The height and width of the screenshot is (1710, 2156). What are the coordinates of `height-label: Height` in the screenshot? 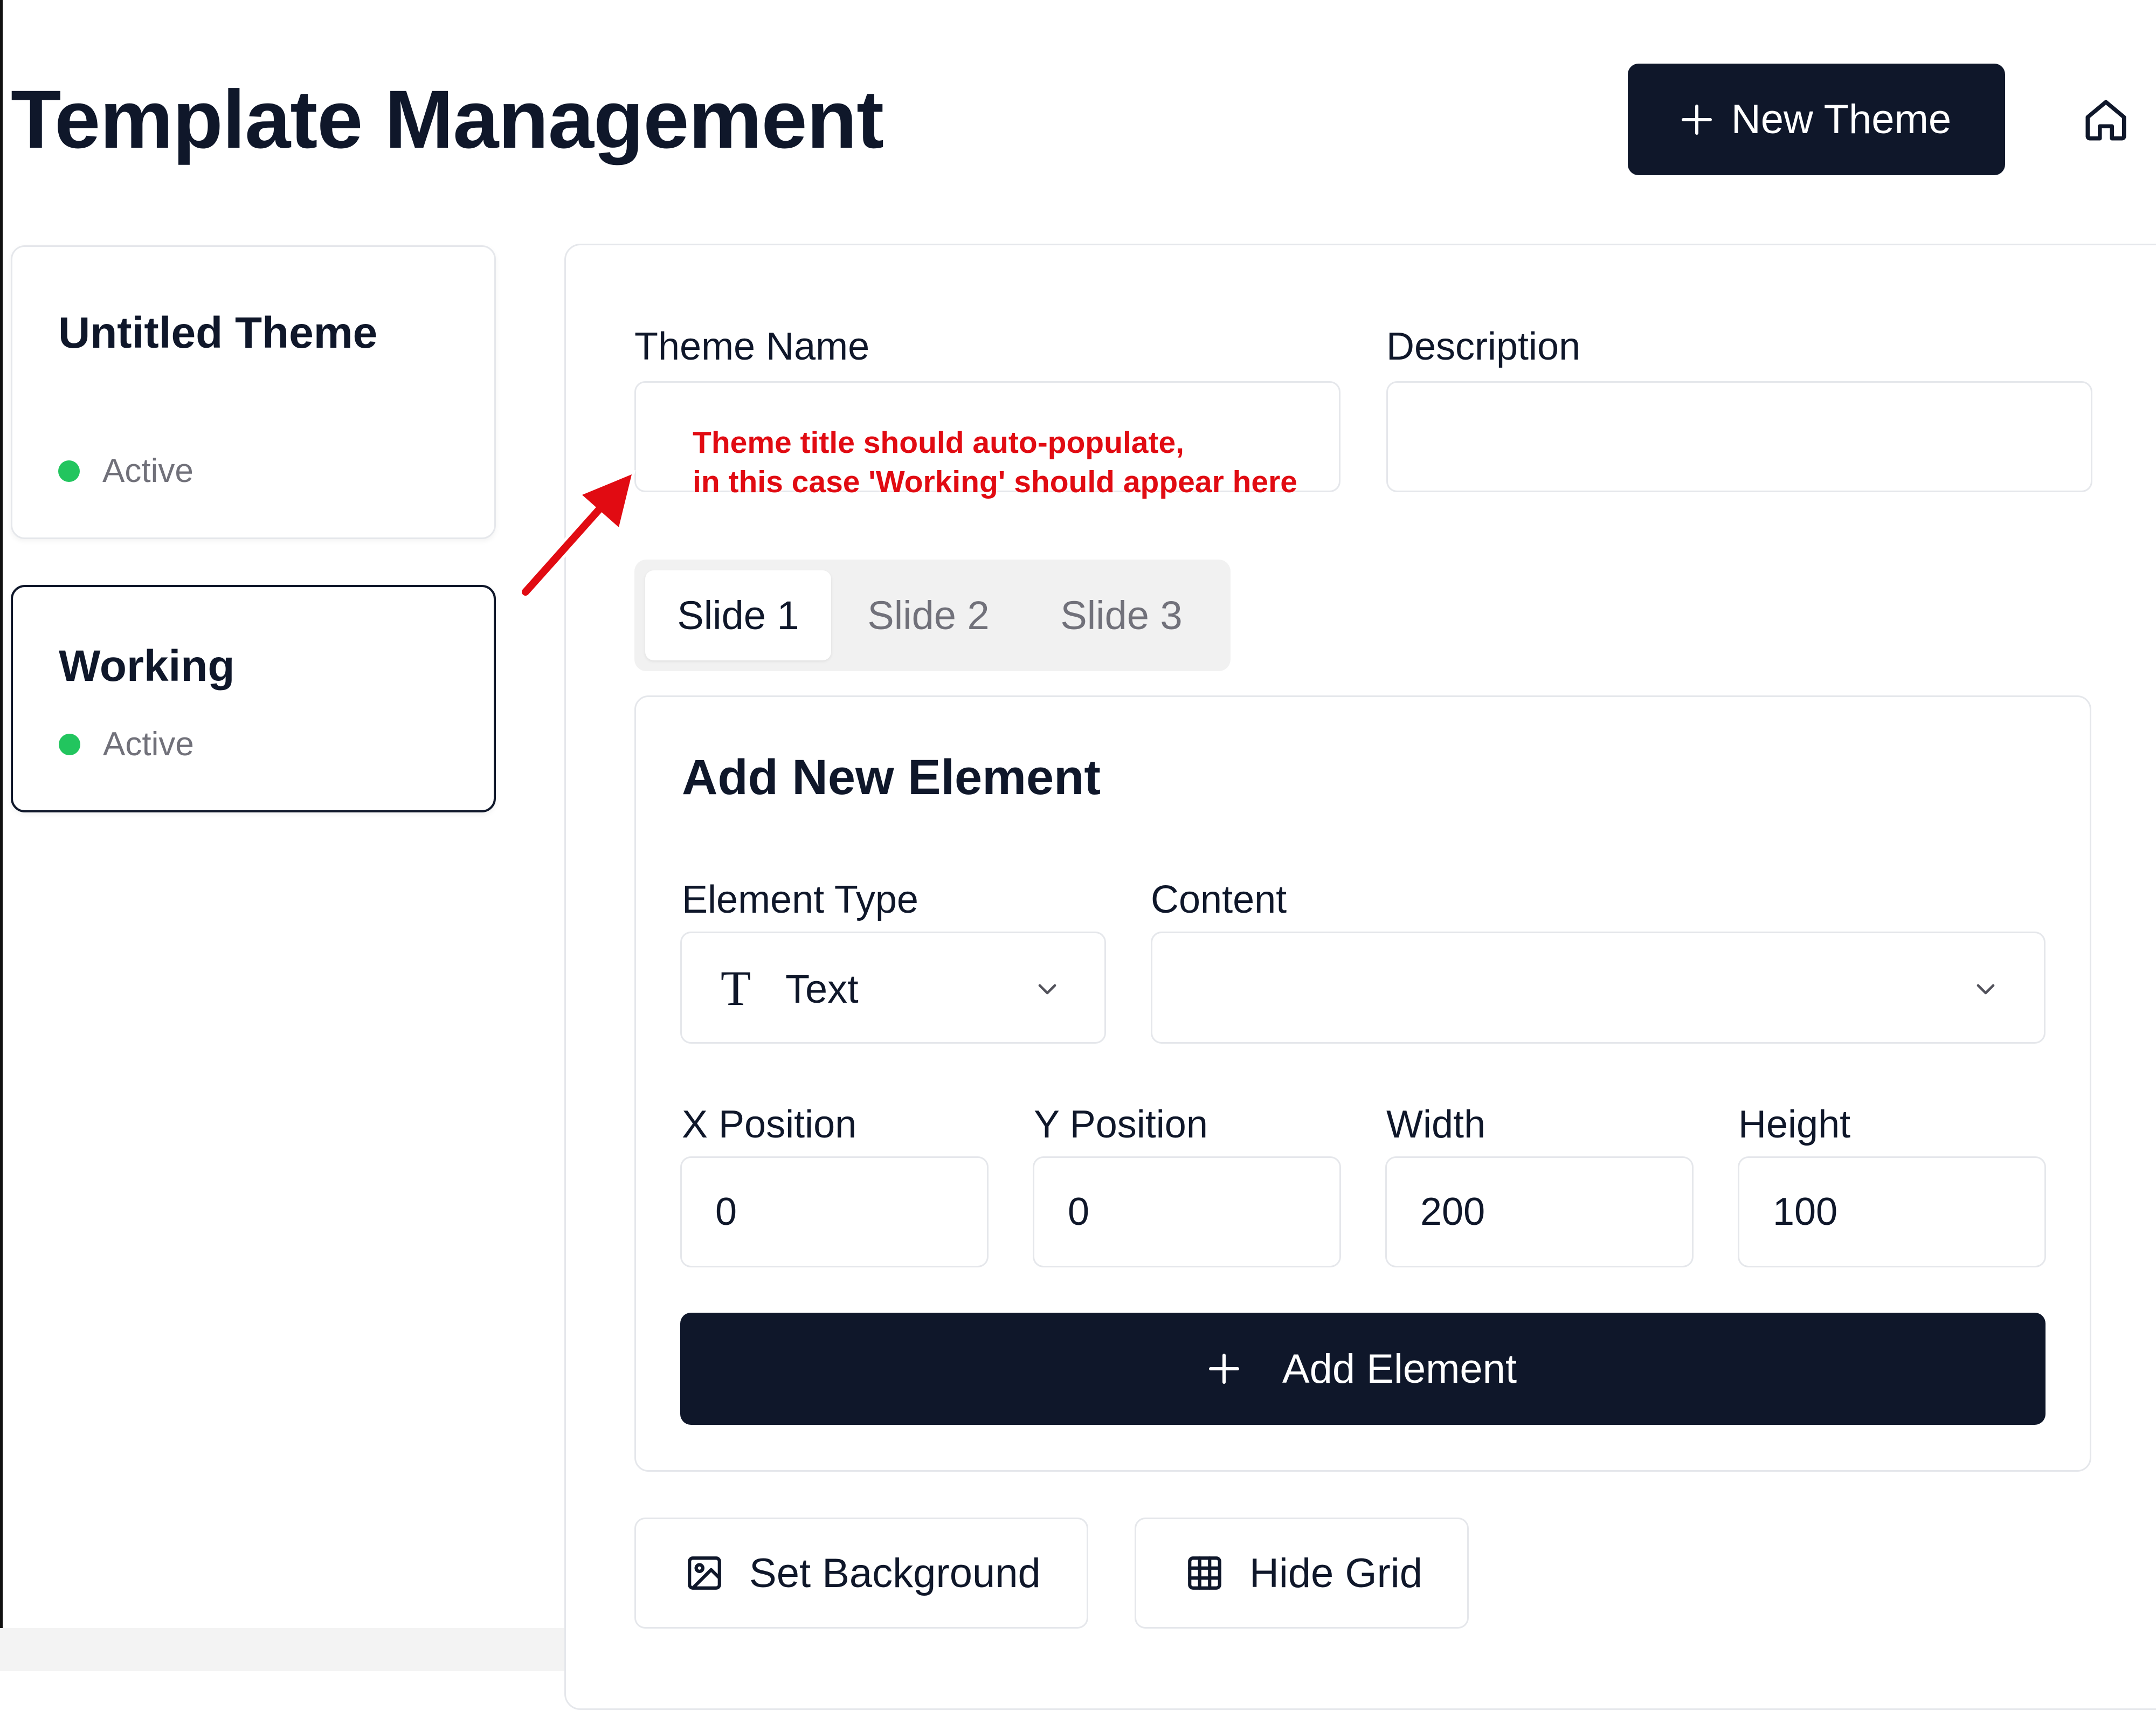 It's located at (1794, 1124).